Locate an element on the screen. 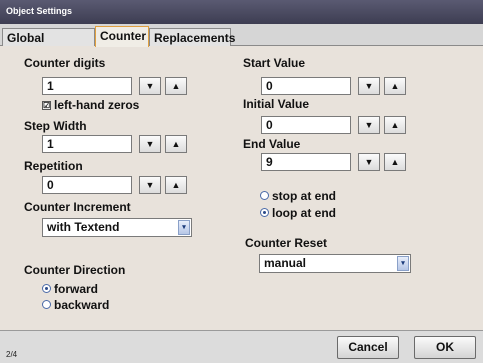  left-hand-zeros-checkbox: ☑ left-hand zeros is located at coordinates (90, 105).